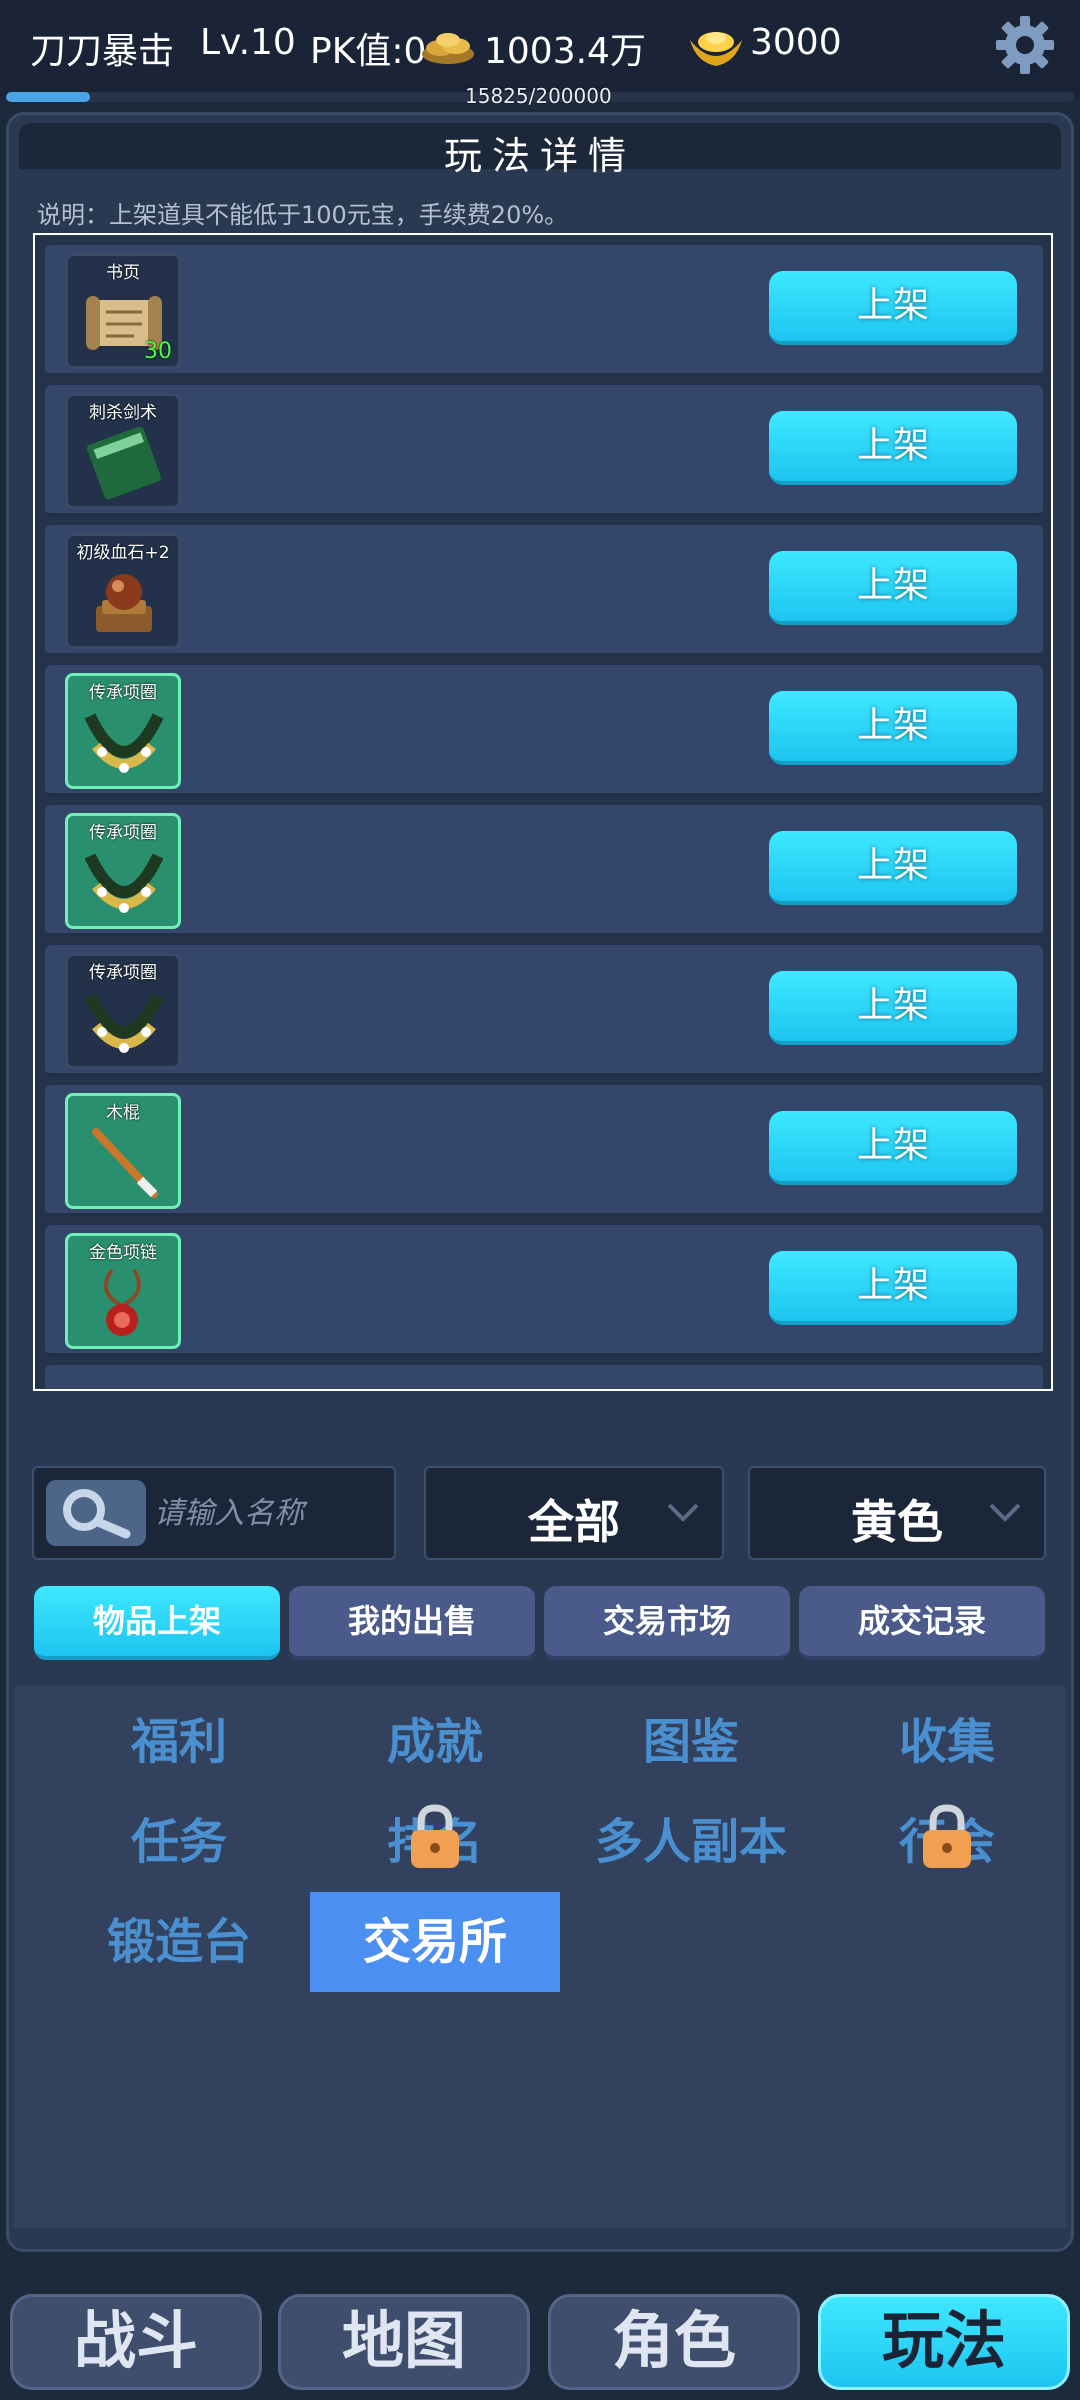  What do you see at coordinates (124, 463) in the screenshot?
I see `skill-book-icon` at bounding box center [124, 463].